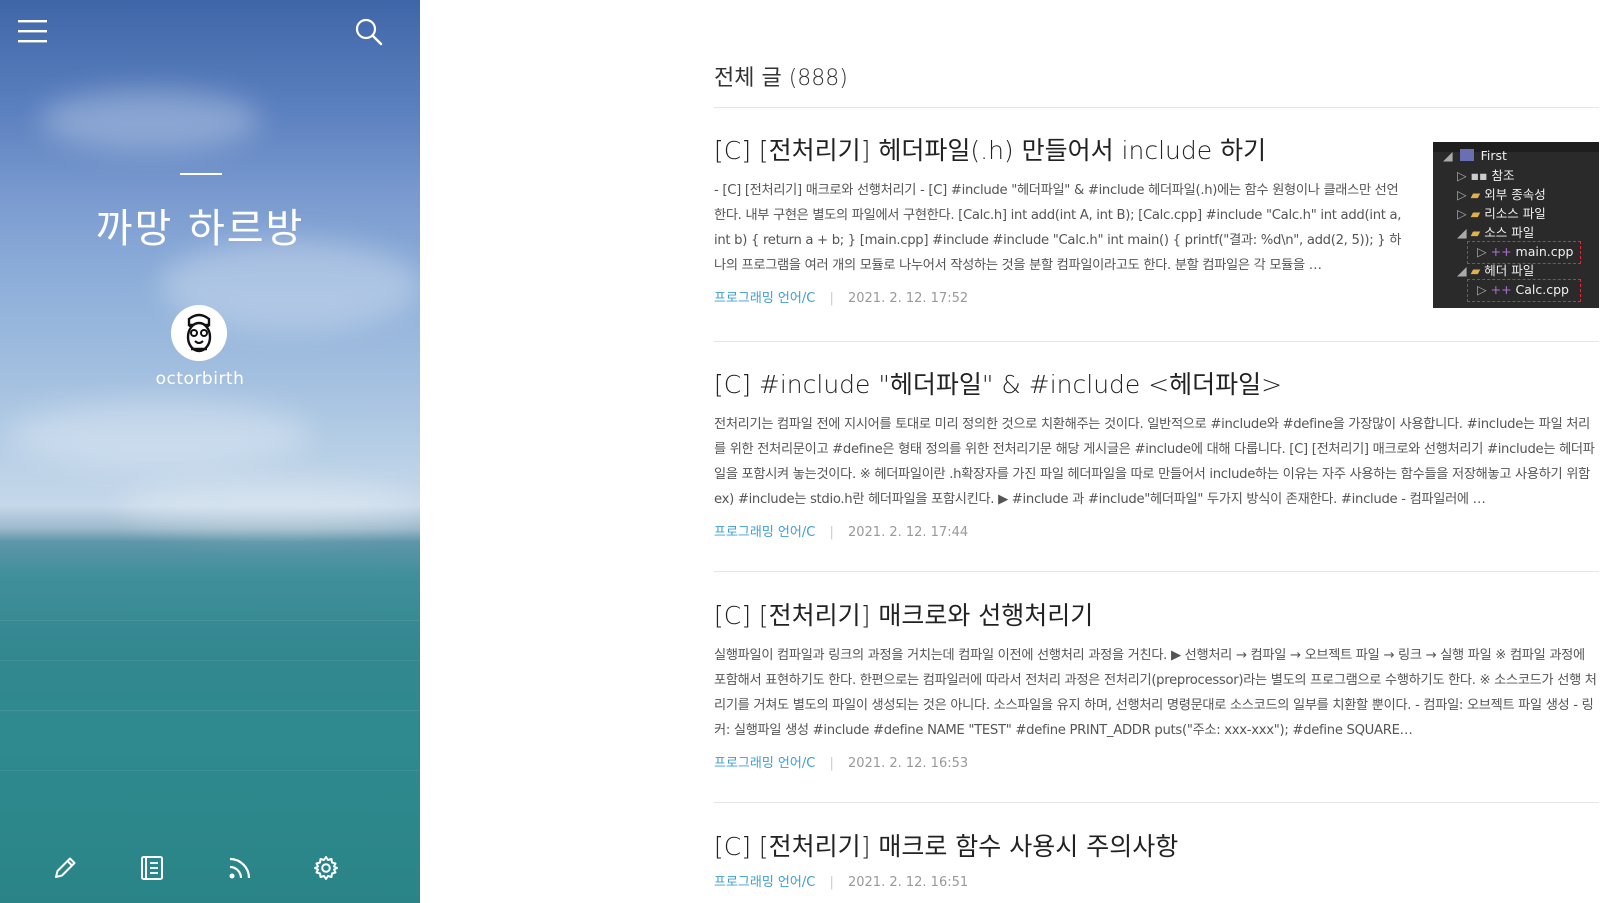 The height and width of the screenshot is (903, 1614). What do you see at coordinates (908, 532) in the screenshot?
I see `post-date: 2021. 2. 12. 17:44` at bounding box center [908, 532].